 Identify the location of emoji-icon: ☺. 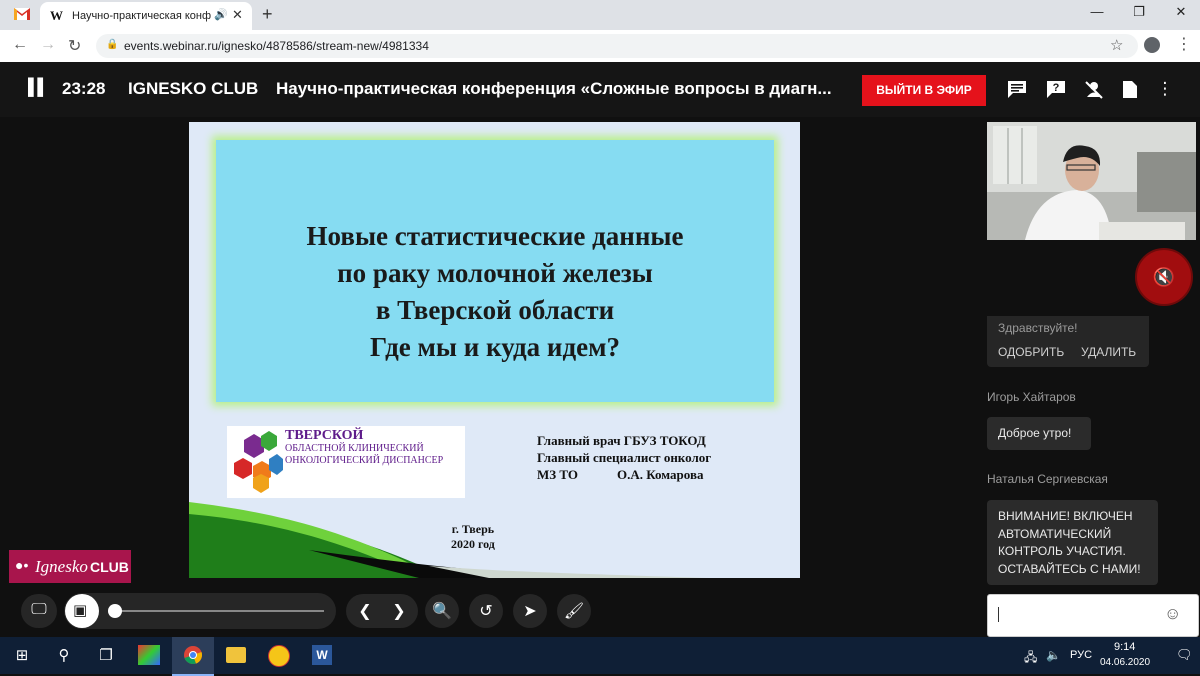
(1172, 614).